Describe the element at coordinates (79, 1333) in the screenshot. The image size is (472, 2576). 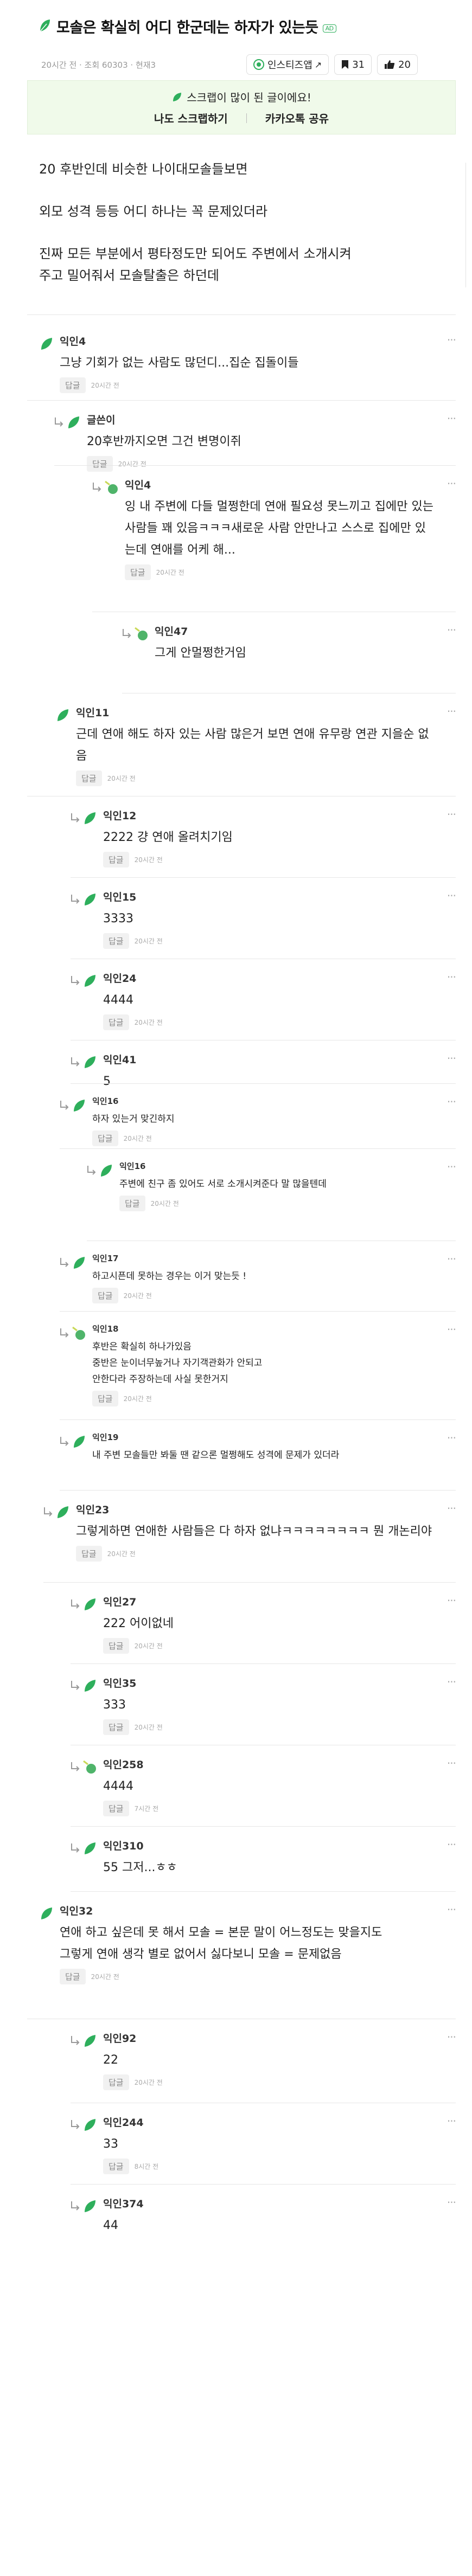
I see `dot-avatar-icon` at that location.